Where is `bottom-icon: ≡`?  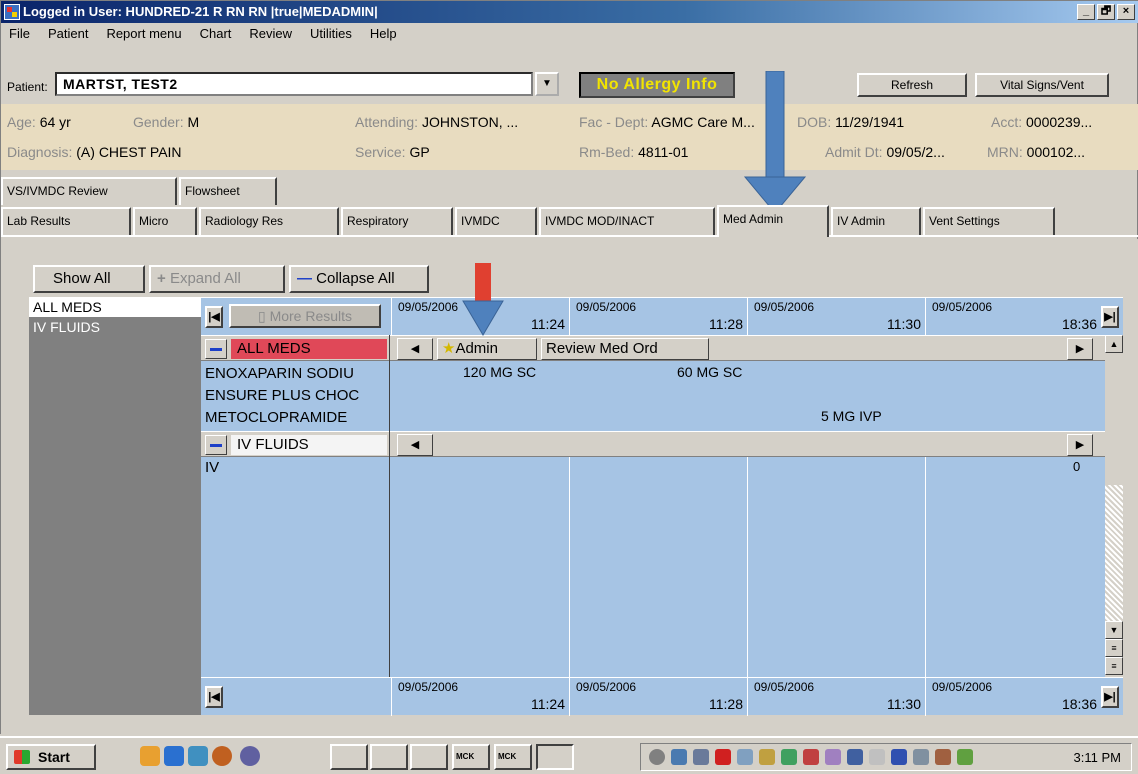
bottom-icon: ≡ is located at coordinates (1114, 666).